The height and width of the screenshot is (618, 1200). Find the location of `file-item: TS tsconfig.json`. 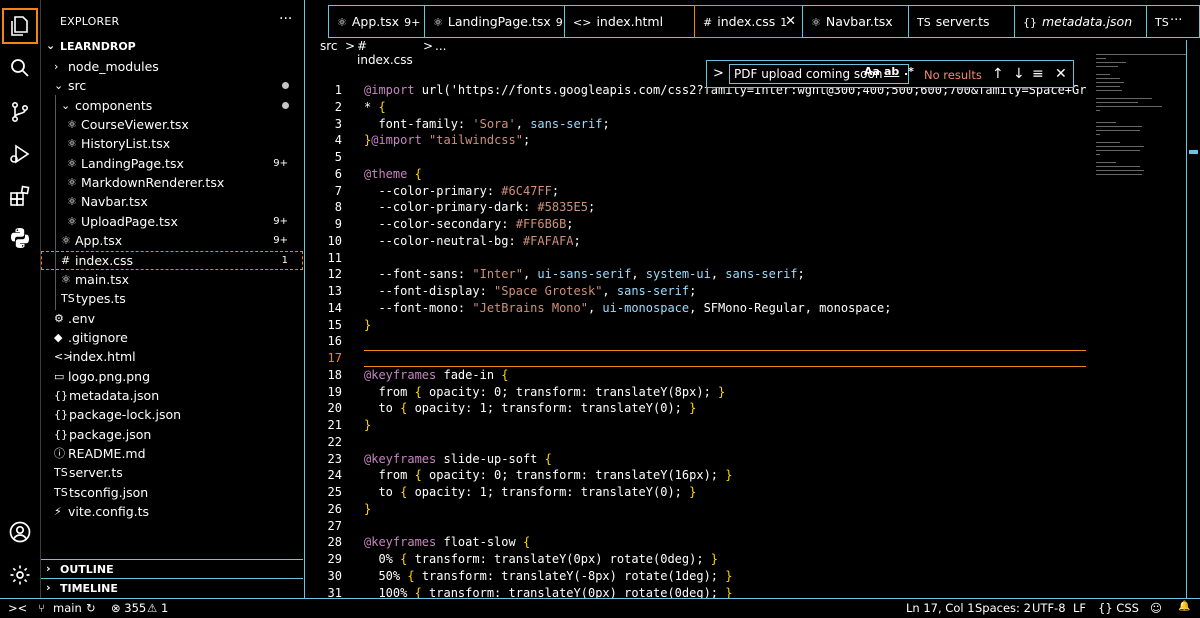

file-item: TS tsconfig.json is located at coordinates (172, 492).